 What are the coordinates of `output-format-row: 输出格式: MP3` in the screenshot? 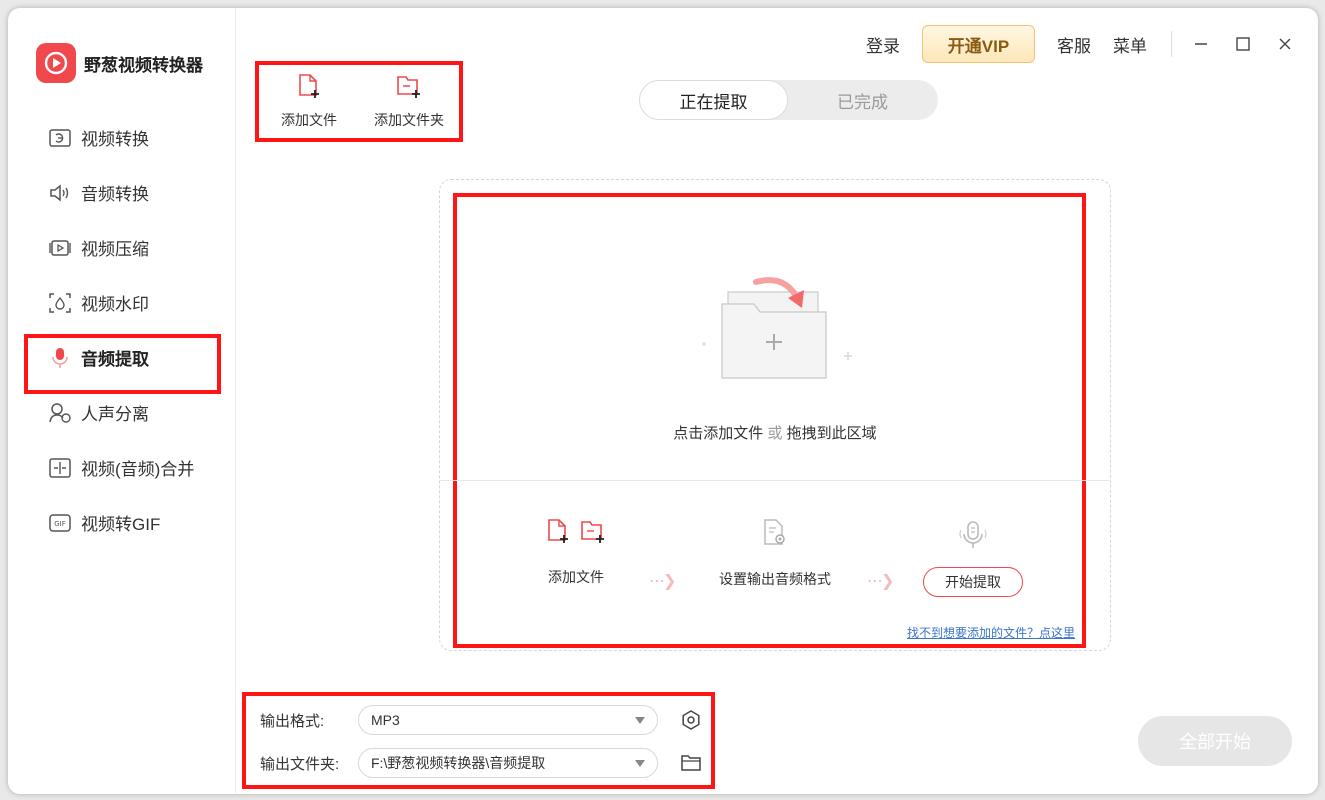 It's located at (459, 720).